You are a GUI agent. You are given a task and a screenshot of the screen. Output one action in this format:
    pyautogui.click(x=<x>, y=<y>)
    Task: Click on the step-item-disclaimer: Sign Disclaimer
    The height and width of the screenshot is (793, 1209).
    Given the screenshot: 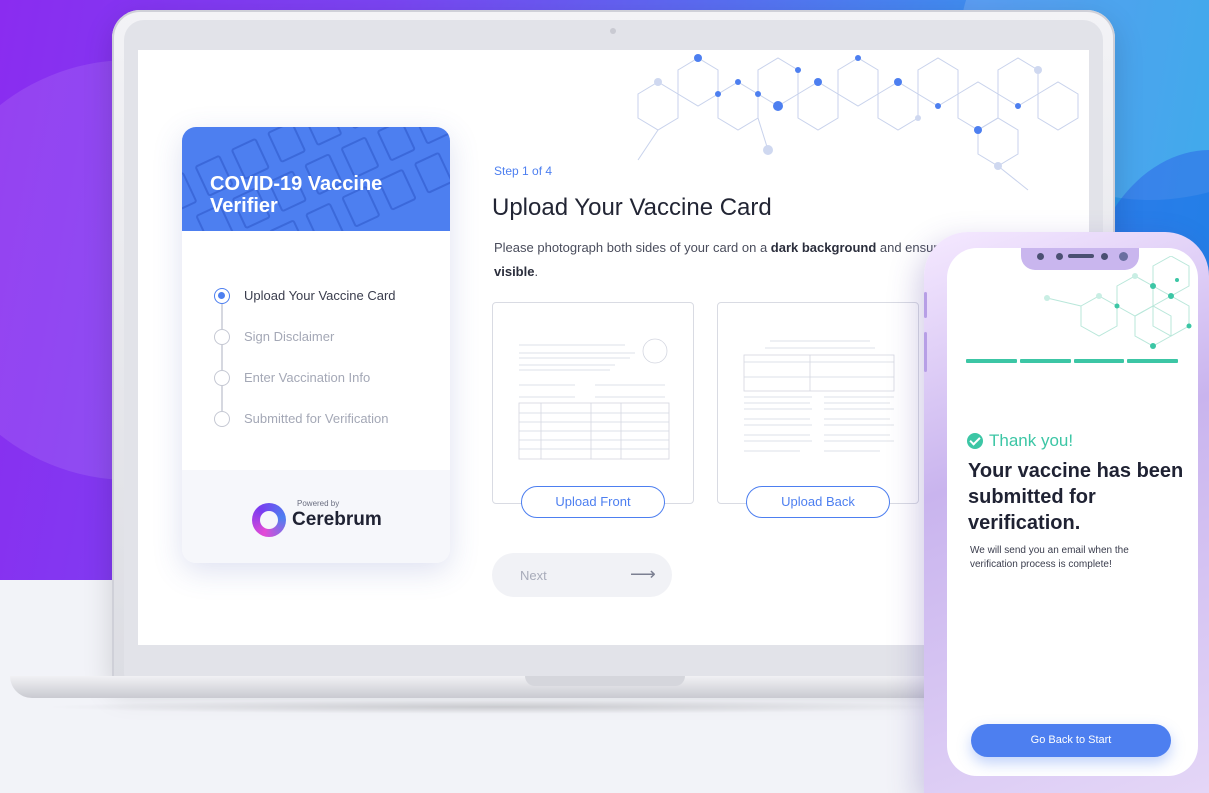 What is the action you would take?
    pyautogui.click(x=305, y=343)
    